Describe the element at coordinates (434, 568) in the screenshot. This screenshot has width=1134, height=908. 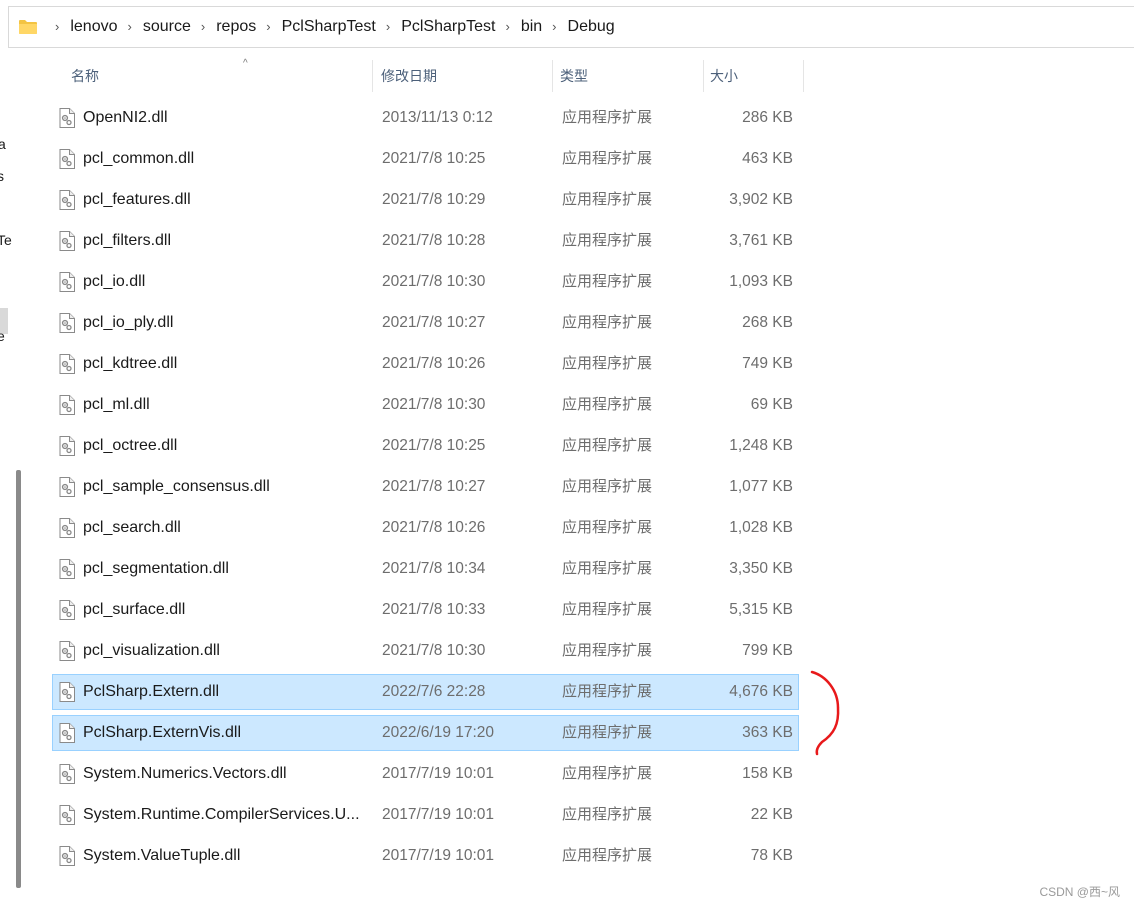
I see `file-date-modified: 2021/7/8 10:34` at that location.